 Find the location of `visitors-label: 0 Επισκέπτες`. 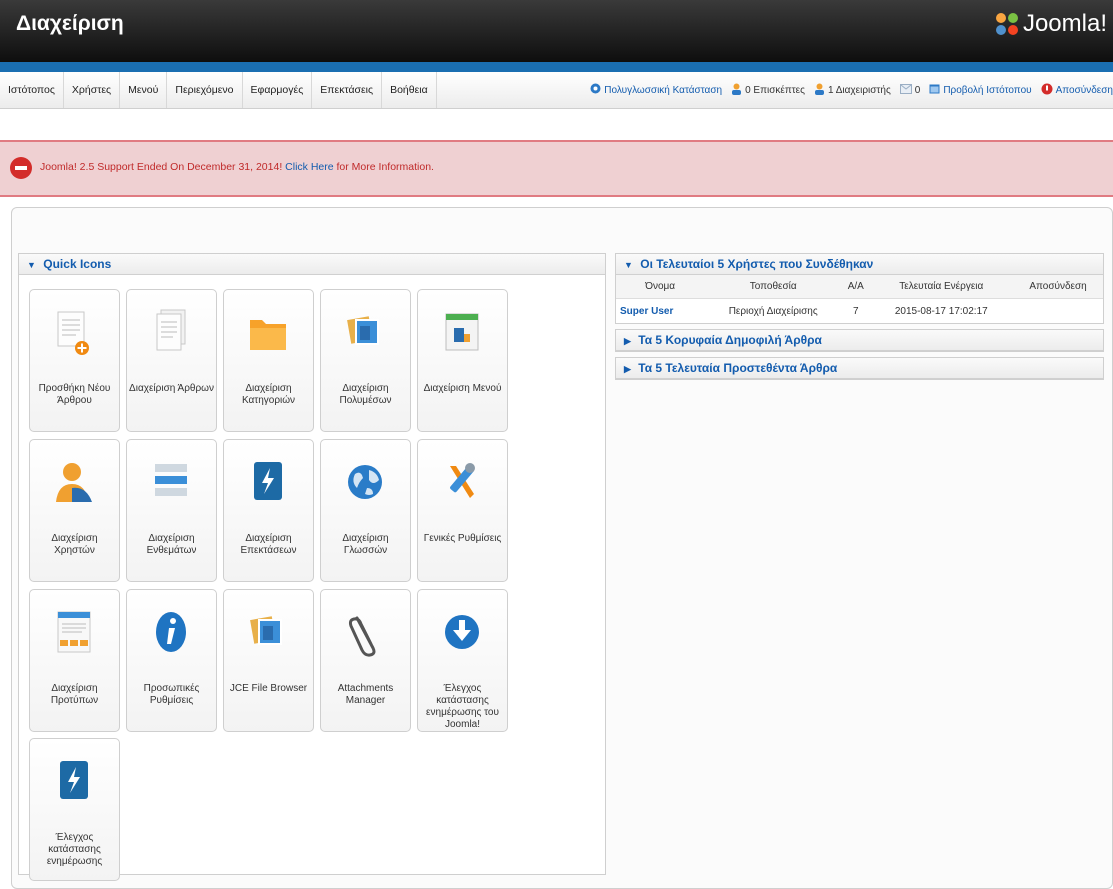

visitors-label: 0 Επισκέπτες is located at coordinates (775, 90).